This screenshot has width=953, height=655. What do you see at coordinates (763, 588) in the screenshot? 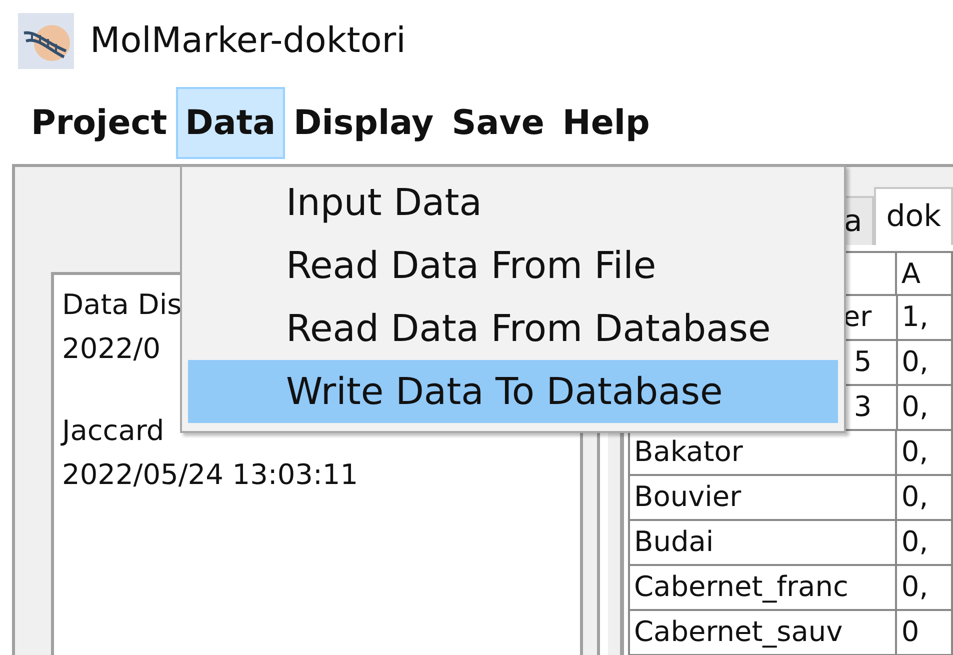
I see `table-cell: Cabernet_franc` at bounding box center [763, 588].